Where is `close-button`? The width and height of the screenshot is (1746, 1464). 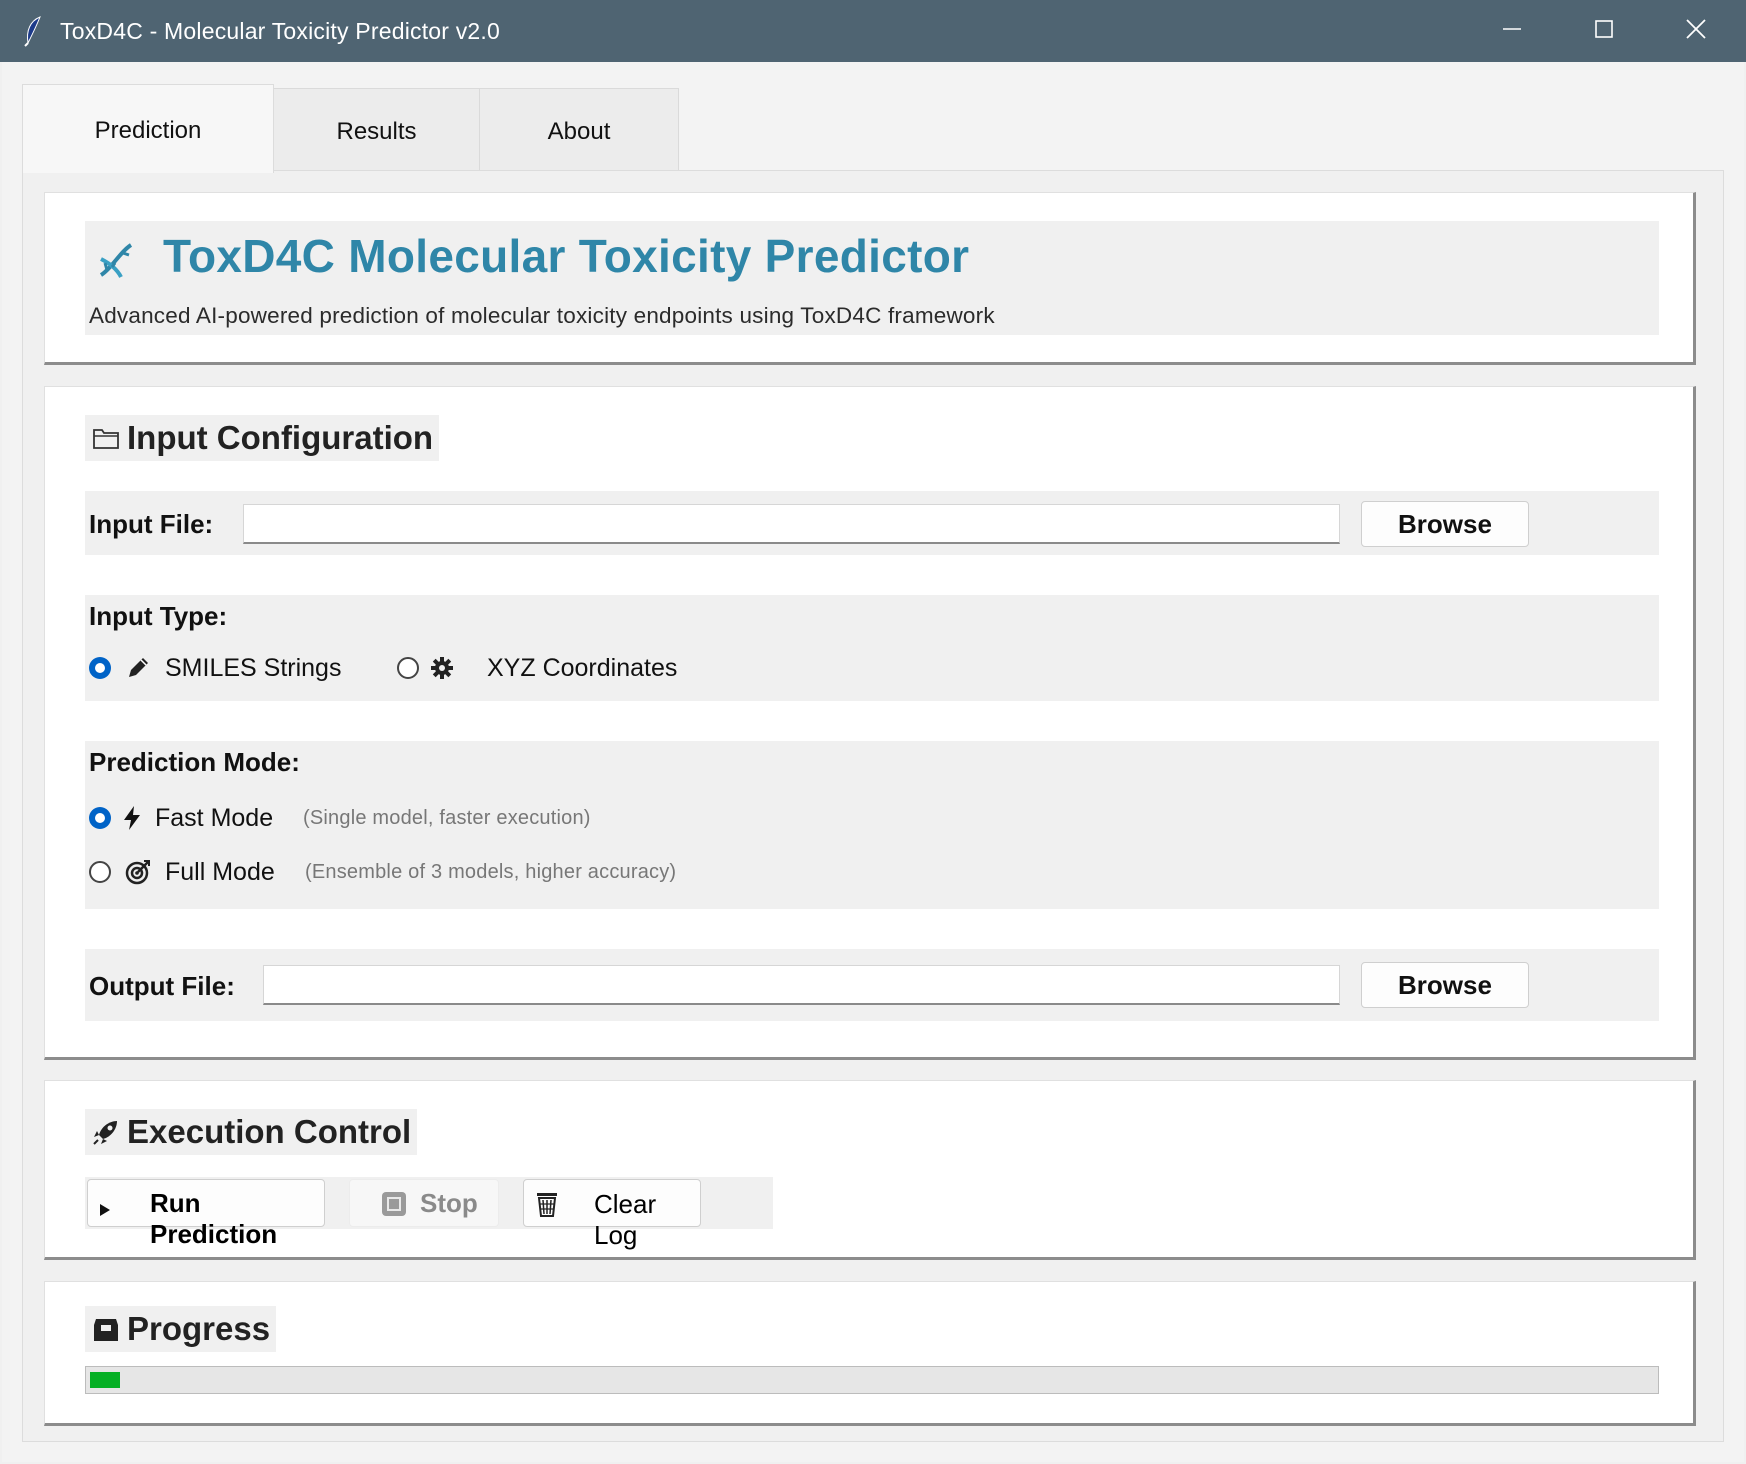 close-button is located at coordinates (1696, 31).